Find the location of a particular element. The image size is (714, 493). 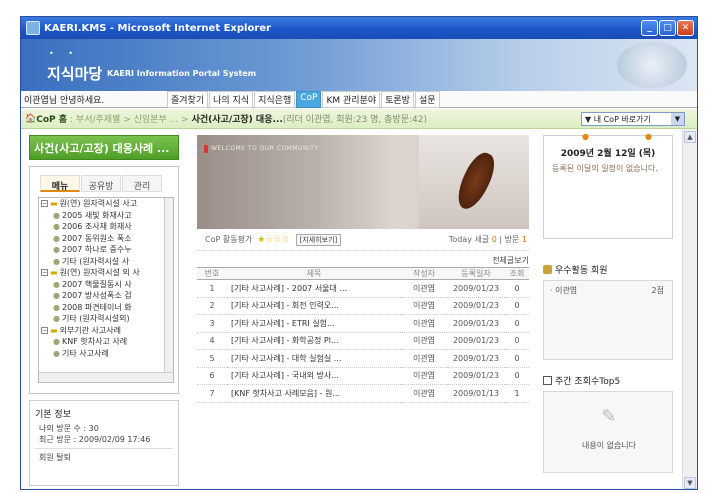

table-row: 5 [기타 사고사례] - 대학 실험실 ... 이관엽 2009/01/23 0 is located at coordinates (363, 358).